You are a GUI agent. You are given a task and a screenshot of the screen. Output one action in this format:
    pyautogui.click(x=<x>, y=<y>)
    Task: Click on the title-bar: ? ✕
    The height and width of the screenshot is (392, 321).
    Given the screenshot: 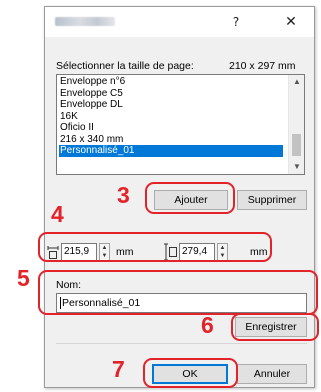 What is the action you would take?
    pyautogui.click(x=179, y=22)
    